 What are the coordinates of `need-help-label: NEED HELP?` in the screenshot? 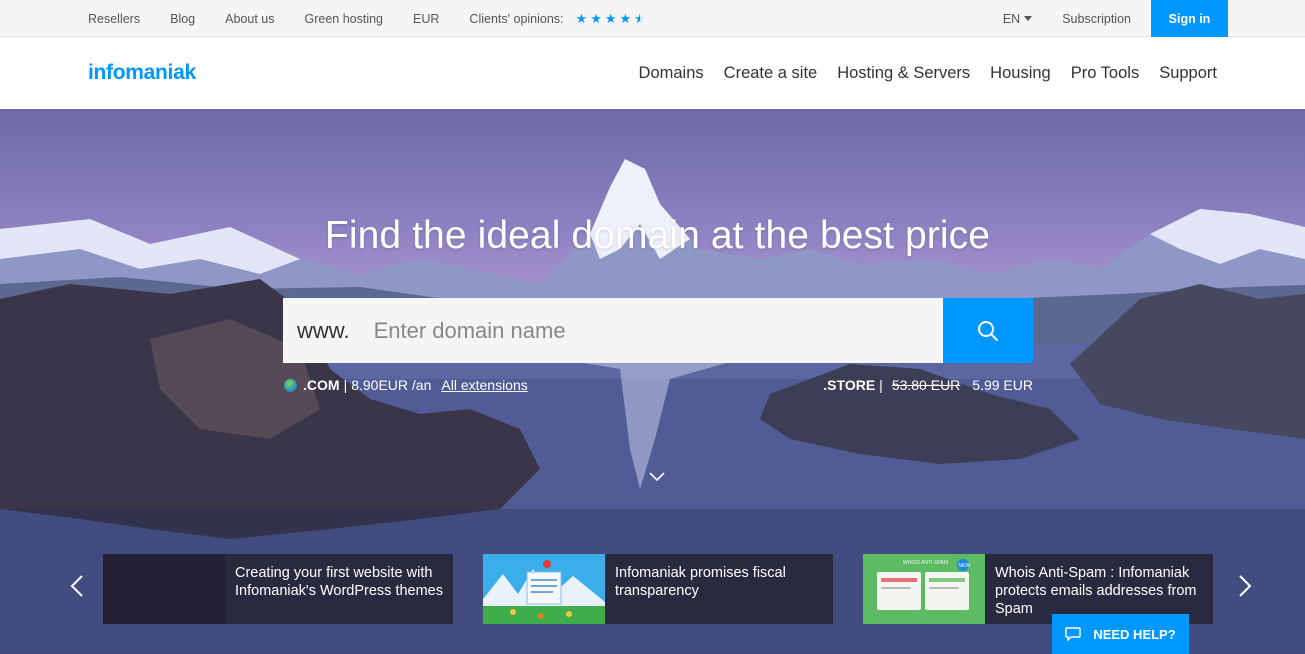 It's located at (1134, 634).